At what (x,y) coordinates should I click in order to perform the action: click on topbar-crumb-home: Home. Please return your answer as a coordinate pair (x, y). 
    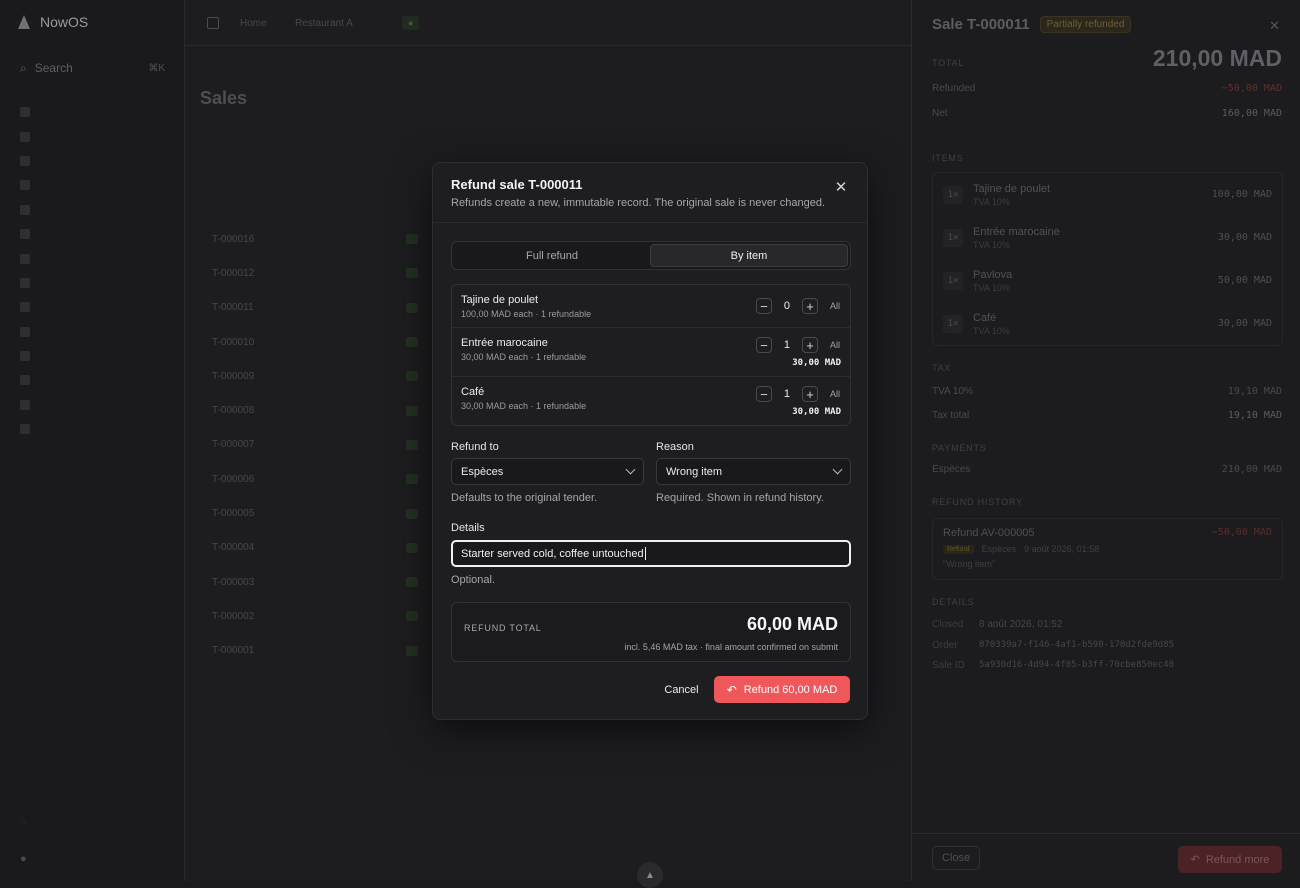
    Looking at the image, I should click on (253, 23).